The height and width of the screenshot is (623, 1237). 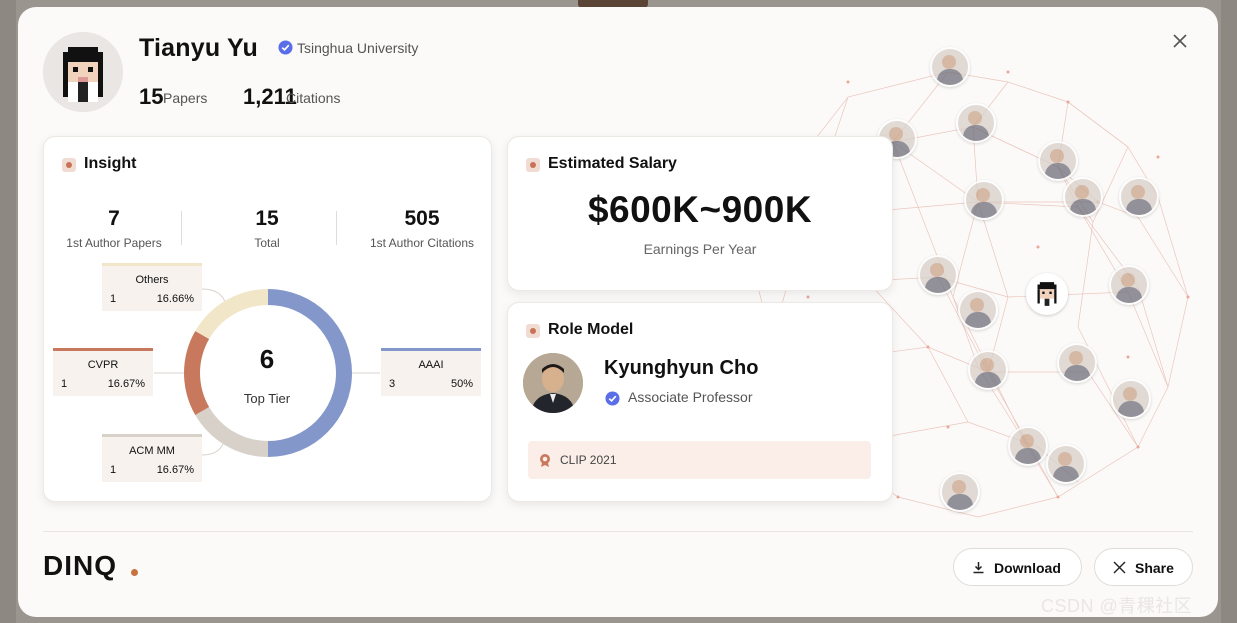 I want to click on top-tier-count: 6, so click(x=267, y=359).